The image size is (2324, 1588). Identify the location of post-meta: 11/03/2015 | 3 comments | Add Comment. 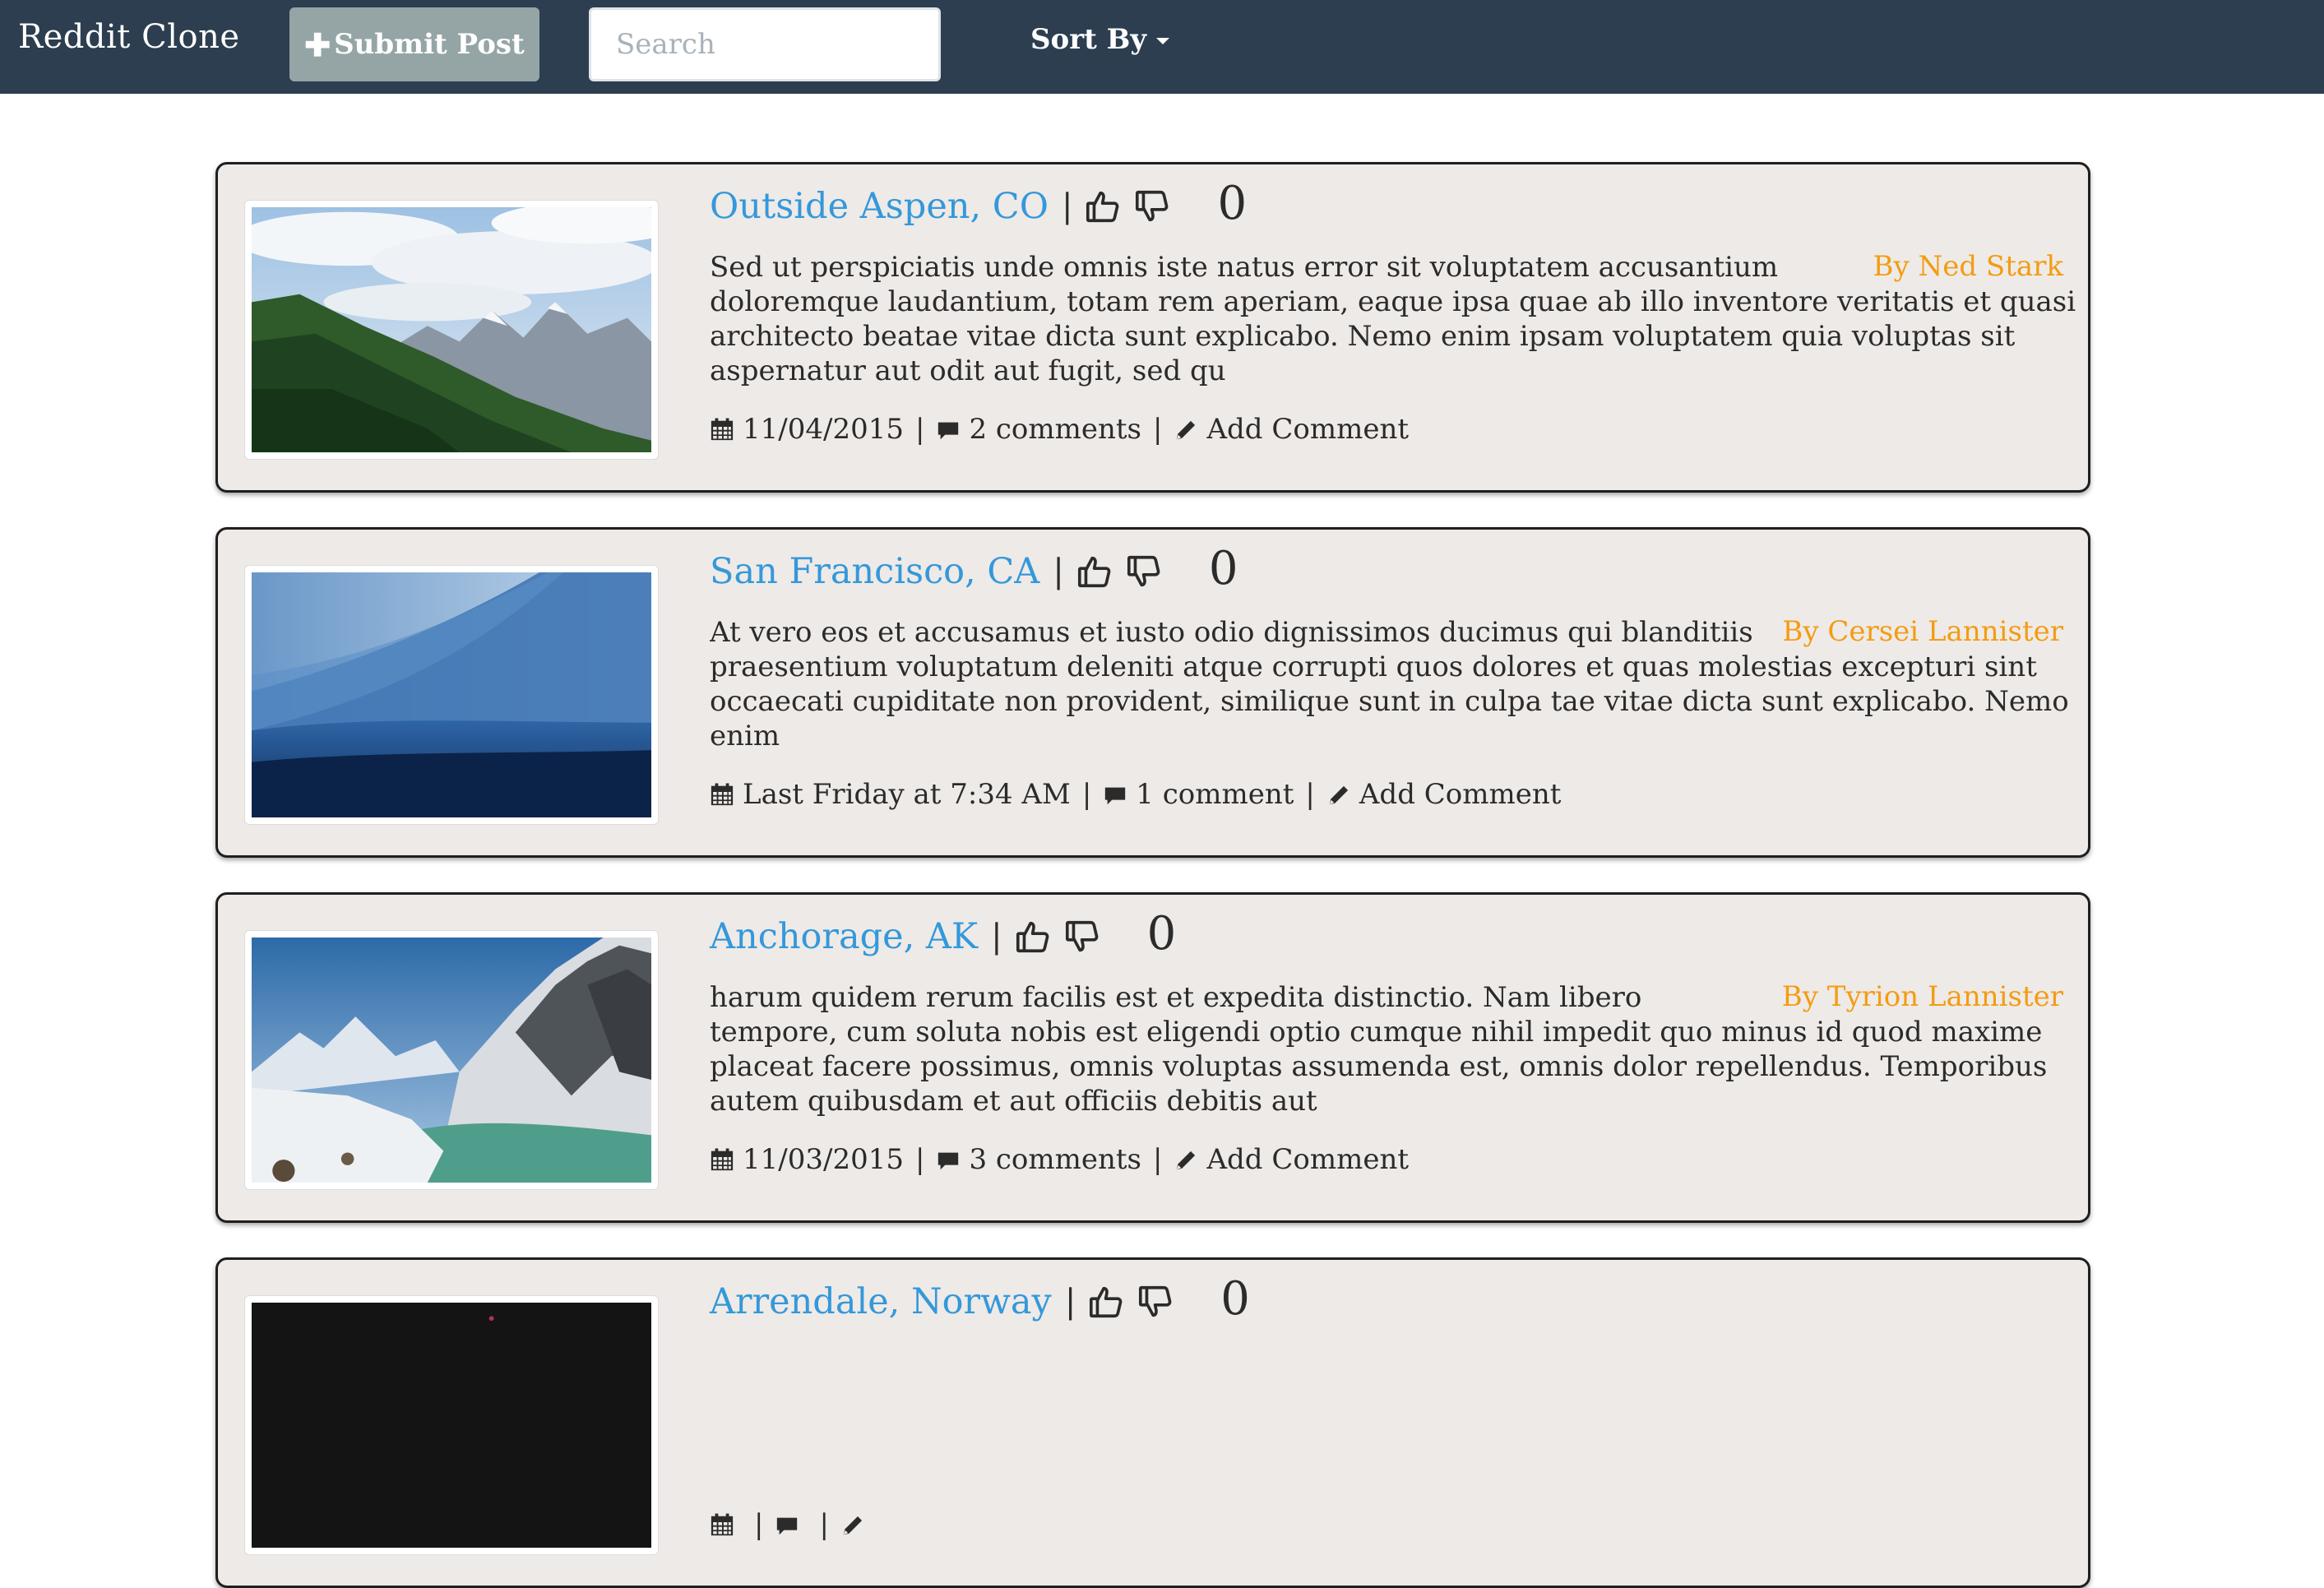
(1059, 1159).